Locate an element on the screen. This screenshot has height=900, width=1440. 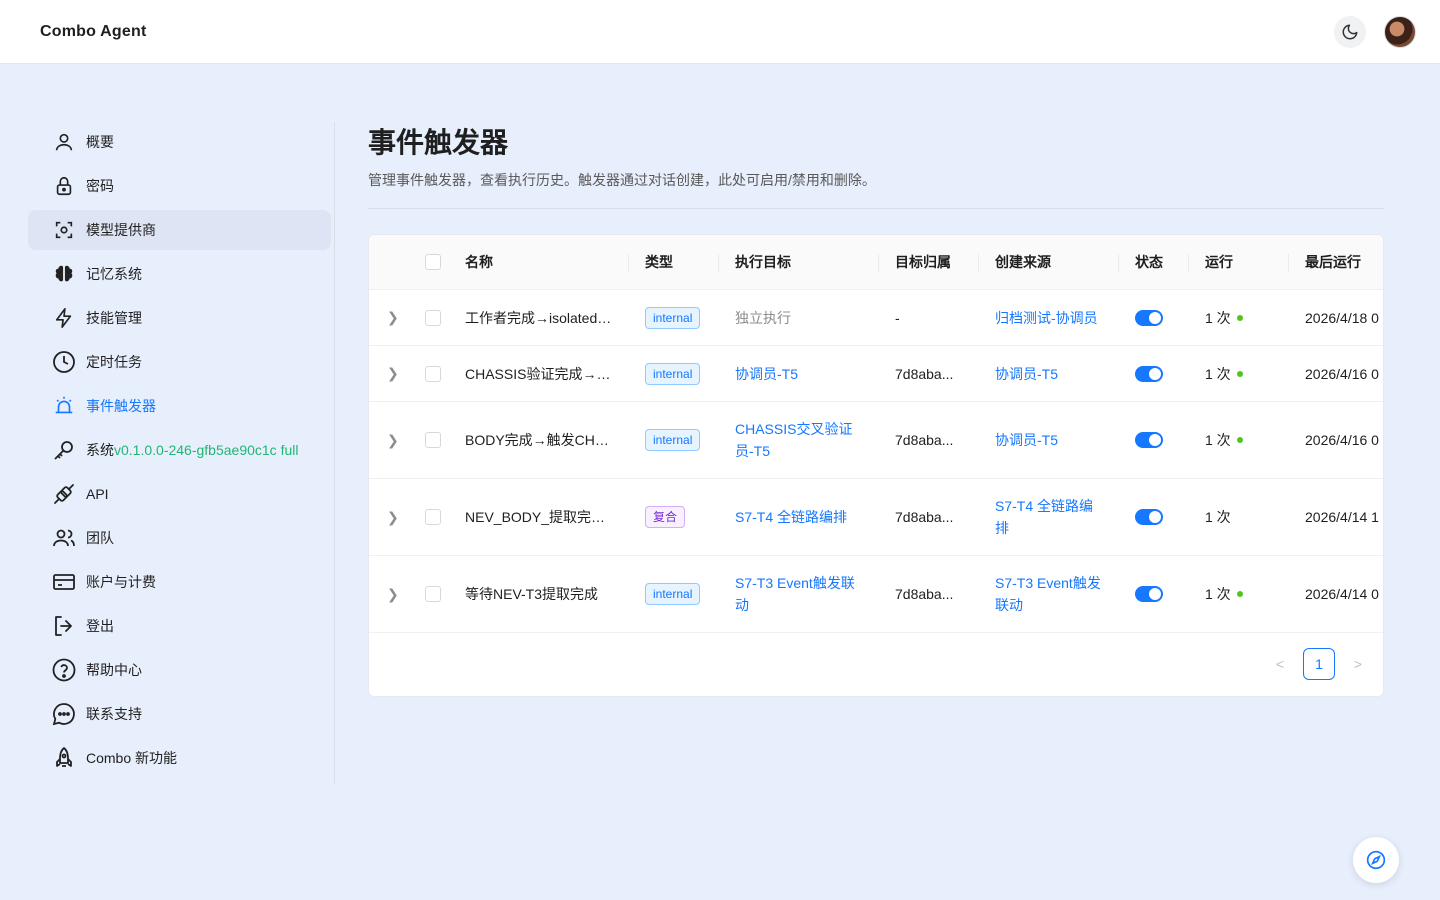
sidebar-item-support: 联系支持 is located at coordinates (179, 714).